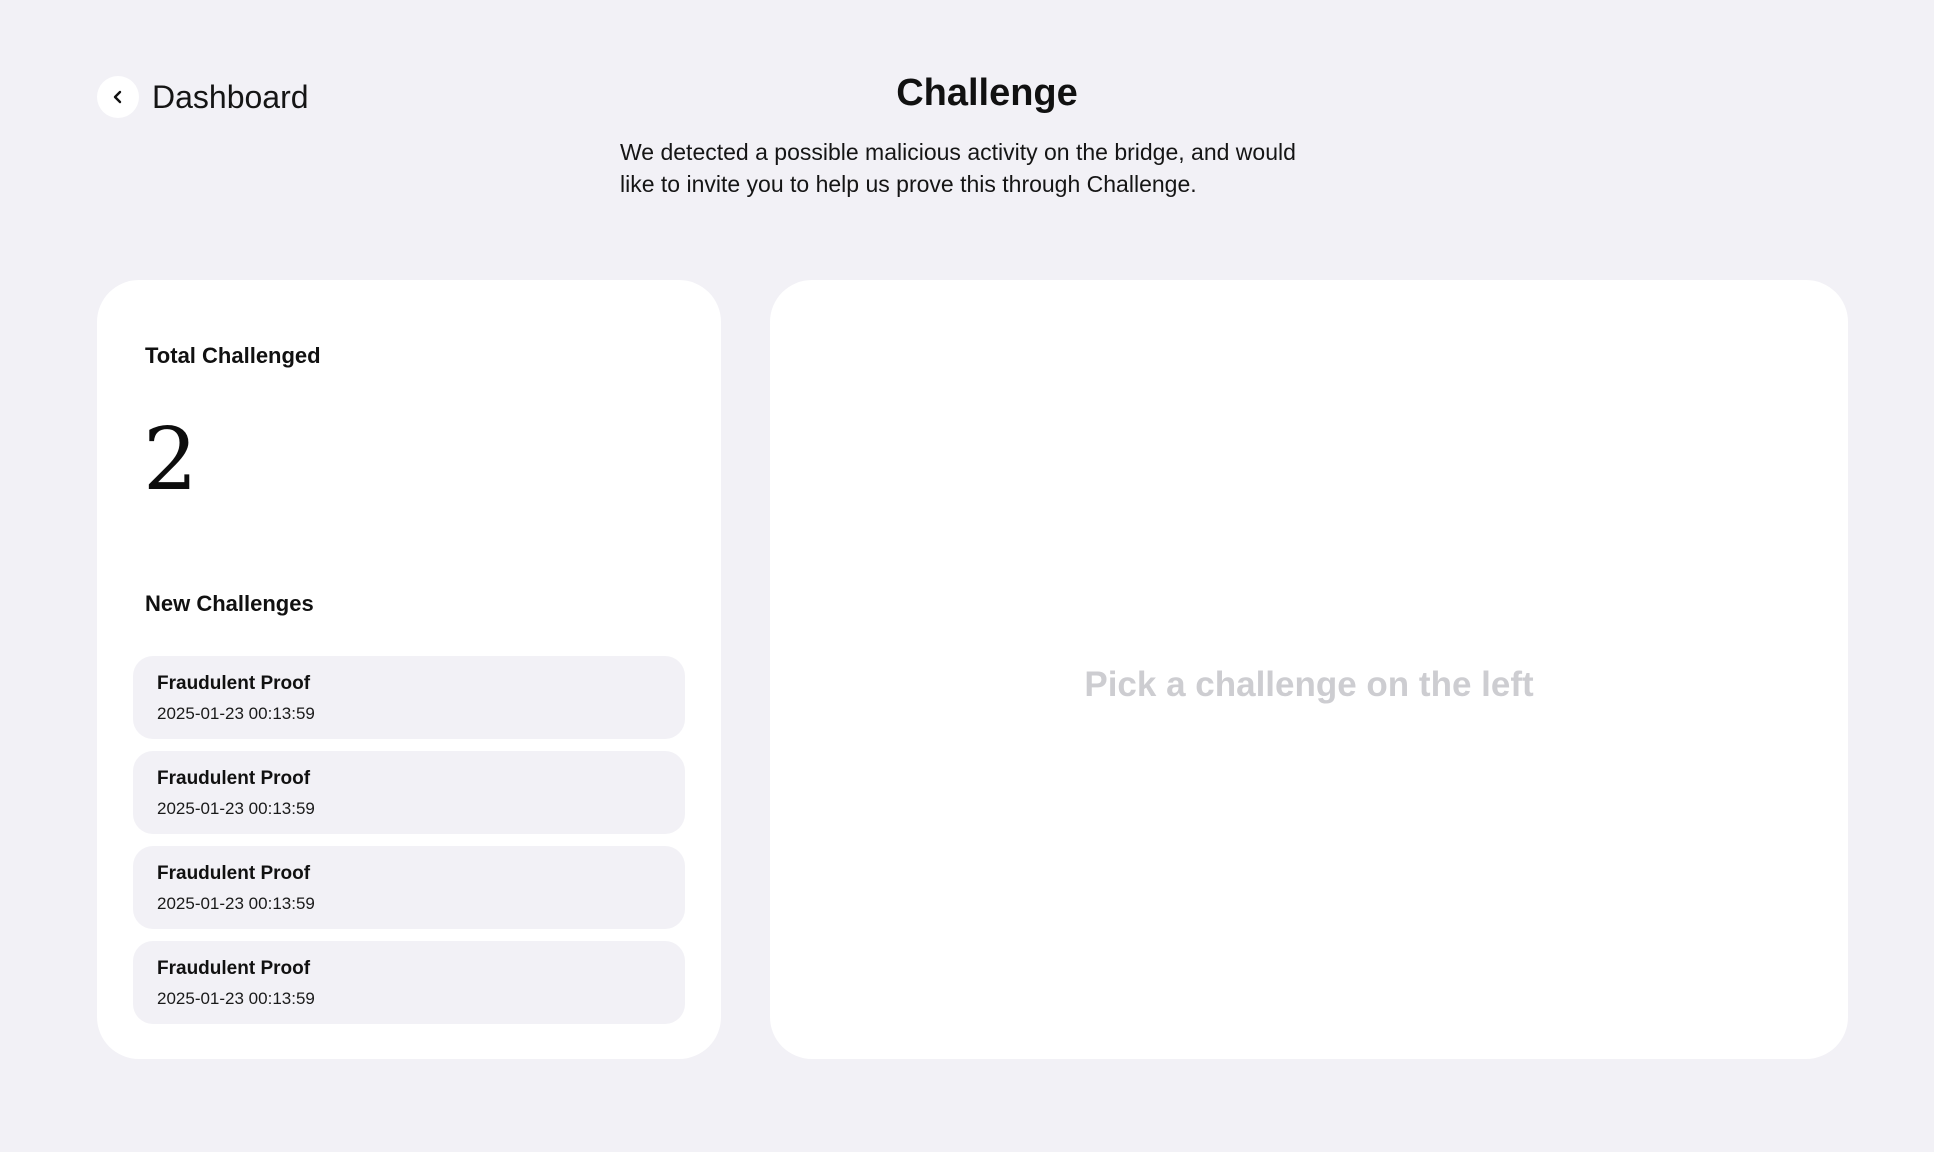 This screenshot has width=1934, height=1152. I want to click on page-title: Challenge, so click(987, 93).